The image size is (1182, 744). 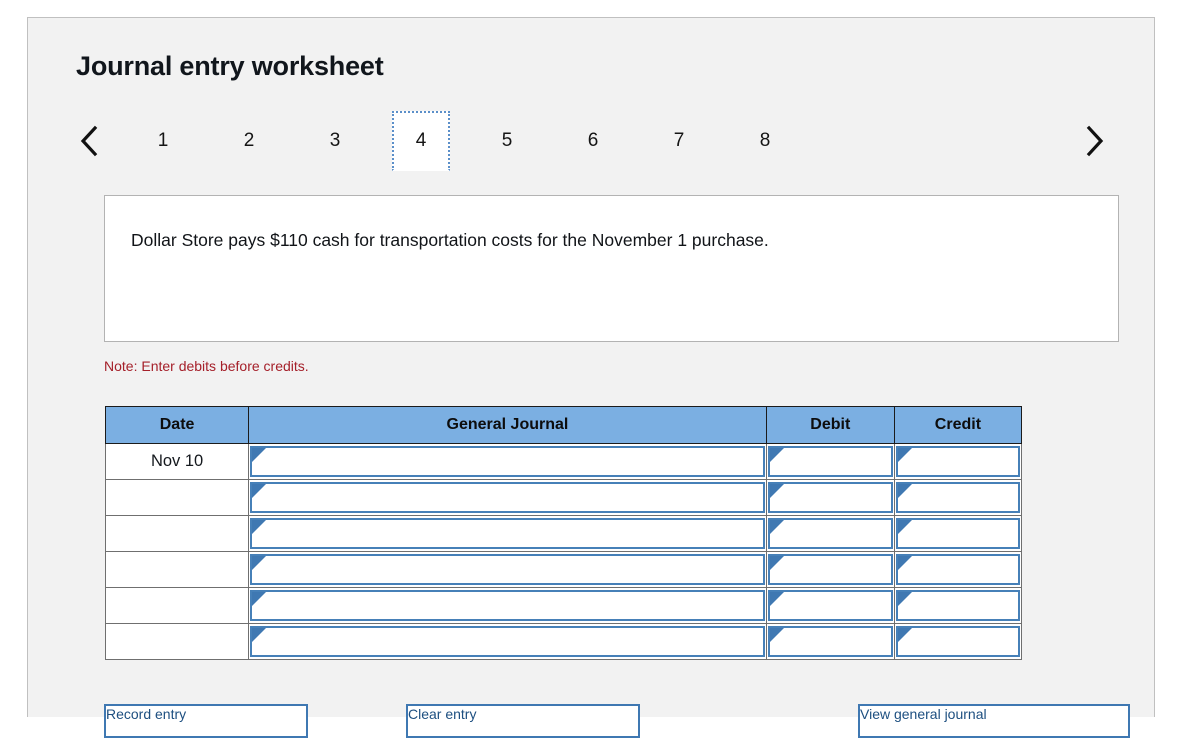 I want to click on tab-list: 1 2 3 4 5 6 7 8, so click(x=478, y=142).